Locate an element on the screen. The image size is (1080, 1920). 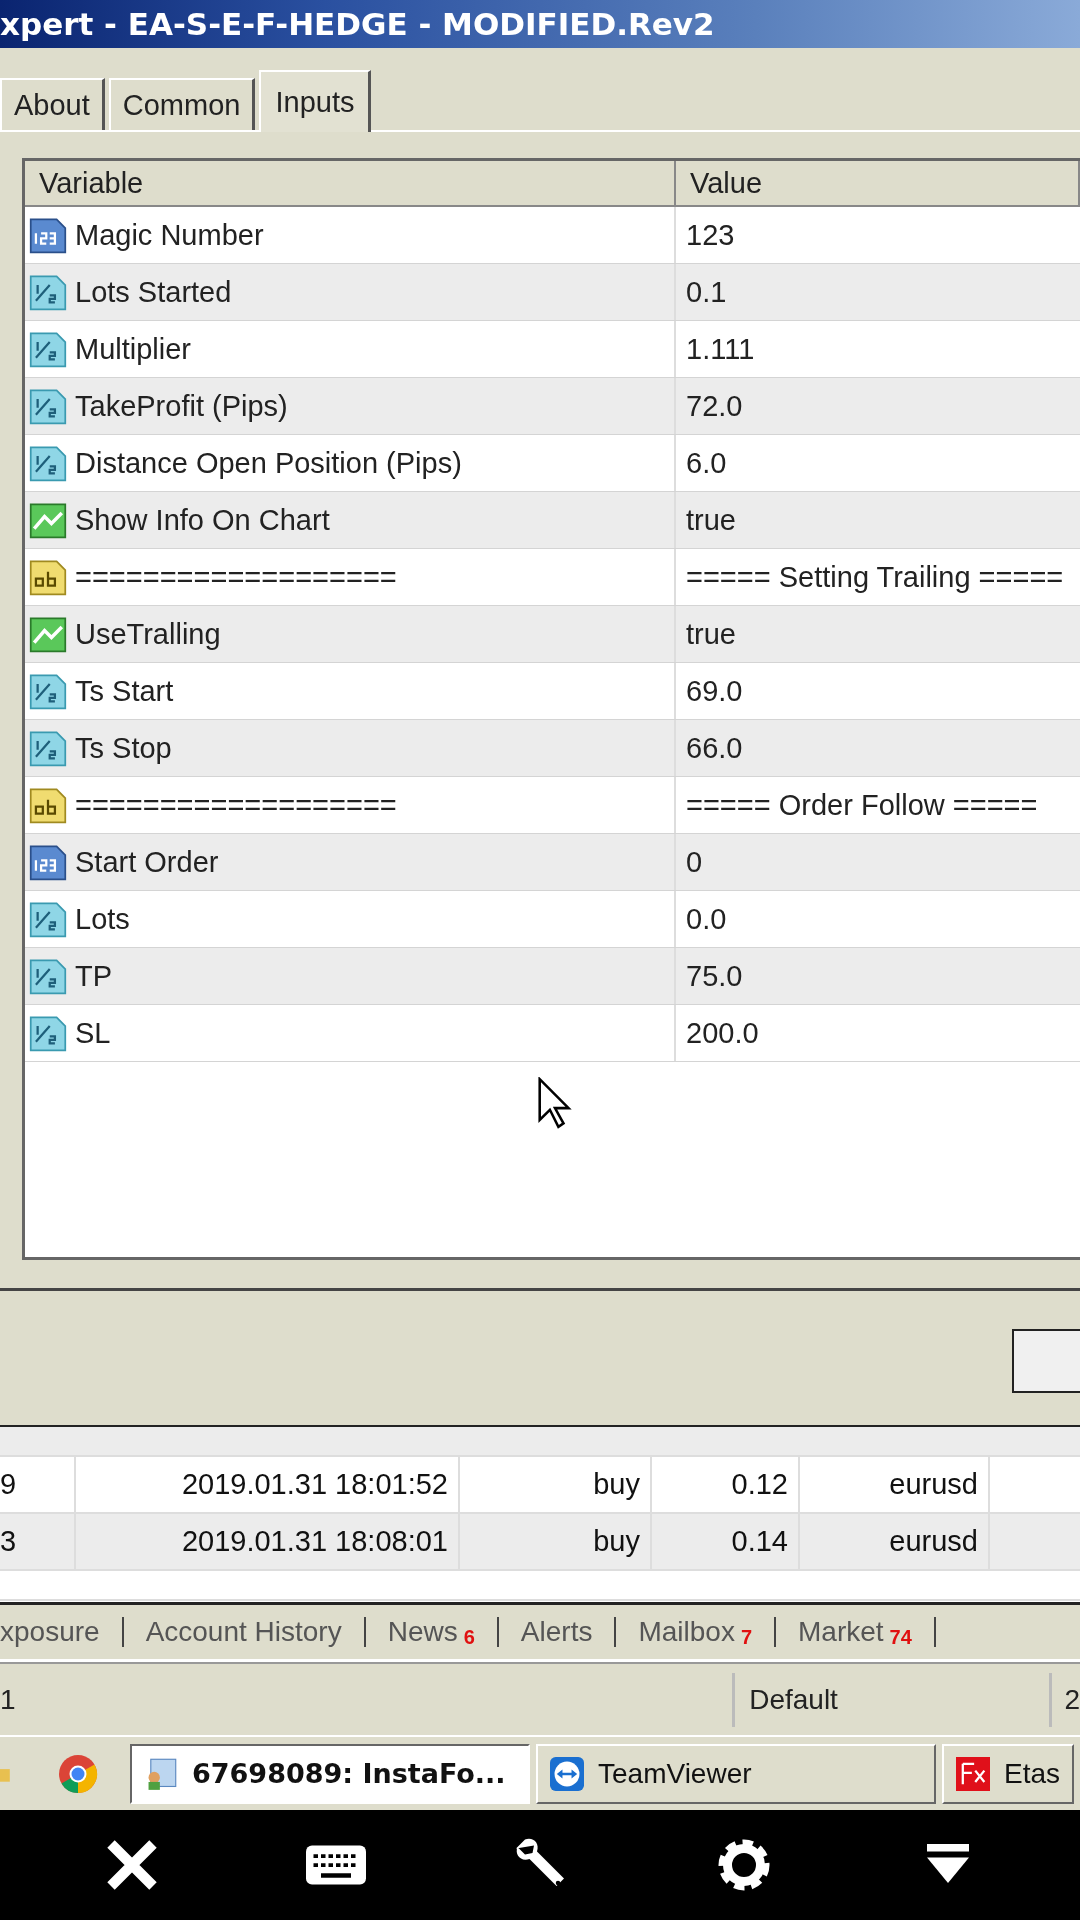
status-bar-text: 2 is located at coordinates (1071, 1699).